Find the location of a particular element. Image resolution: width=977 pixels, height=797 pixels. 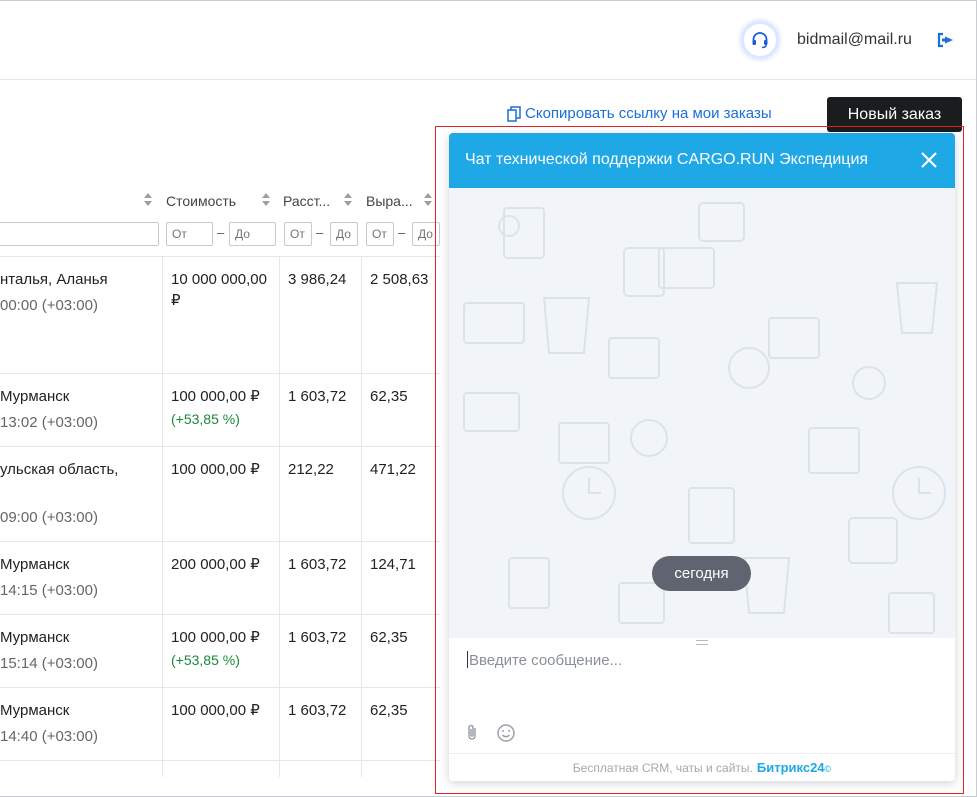

row-cost: 200 000,00 ₽ is located at coordinates (215, 564).